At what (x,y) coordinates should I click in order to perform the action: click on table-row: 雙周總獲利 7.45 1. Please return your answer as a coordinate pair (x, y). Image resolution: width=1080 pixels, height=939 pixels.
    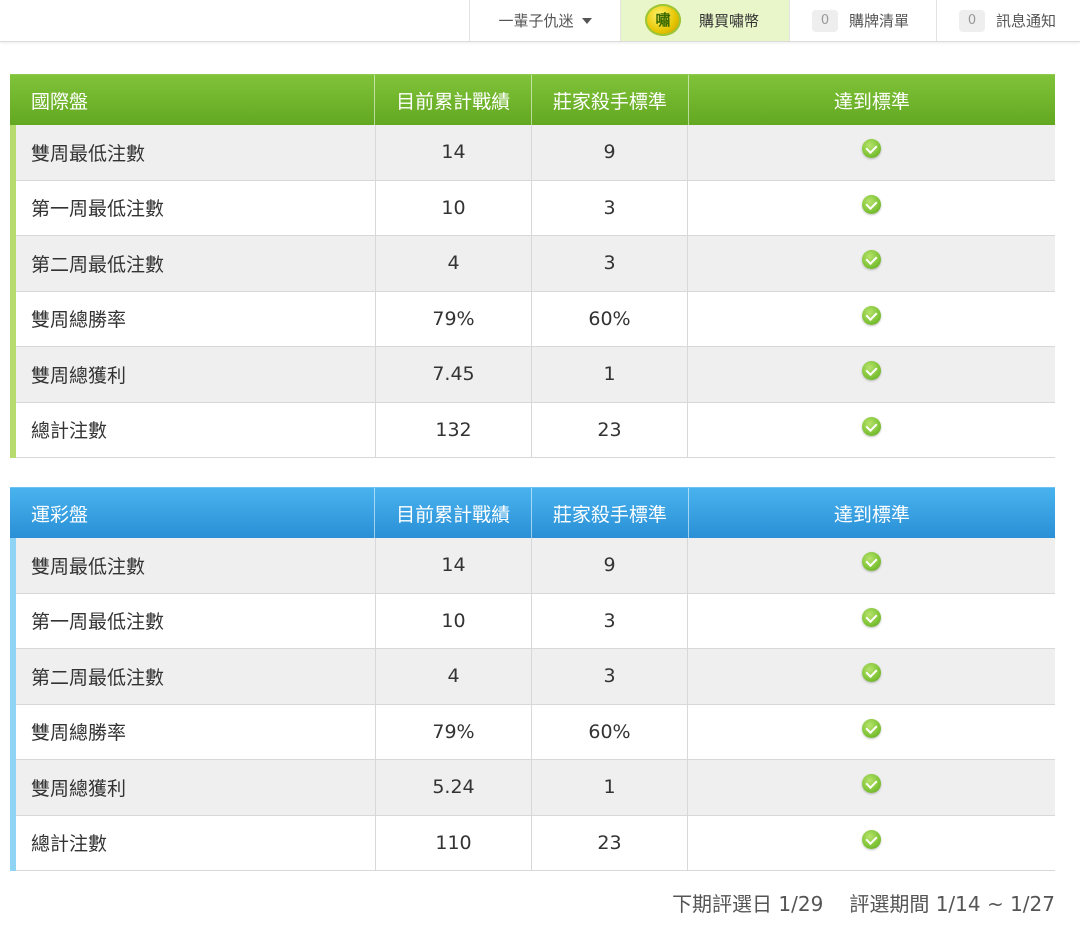
    Looking at the image, I should click on (532, 375).